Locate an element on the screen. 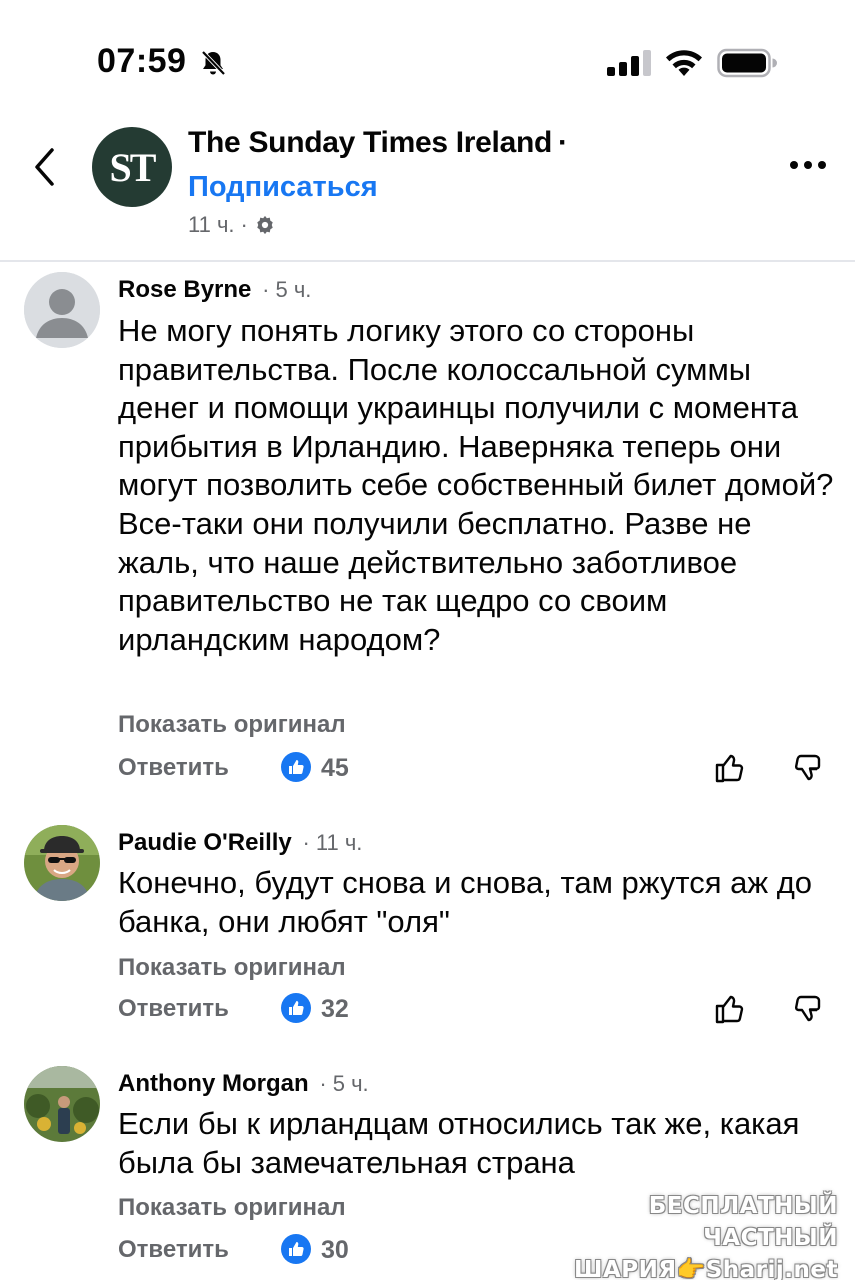  comment-author-line: Rose Byrne · 5 ч. is located at coordinates (214, 290).